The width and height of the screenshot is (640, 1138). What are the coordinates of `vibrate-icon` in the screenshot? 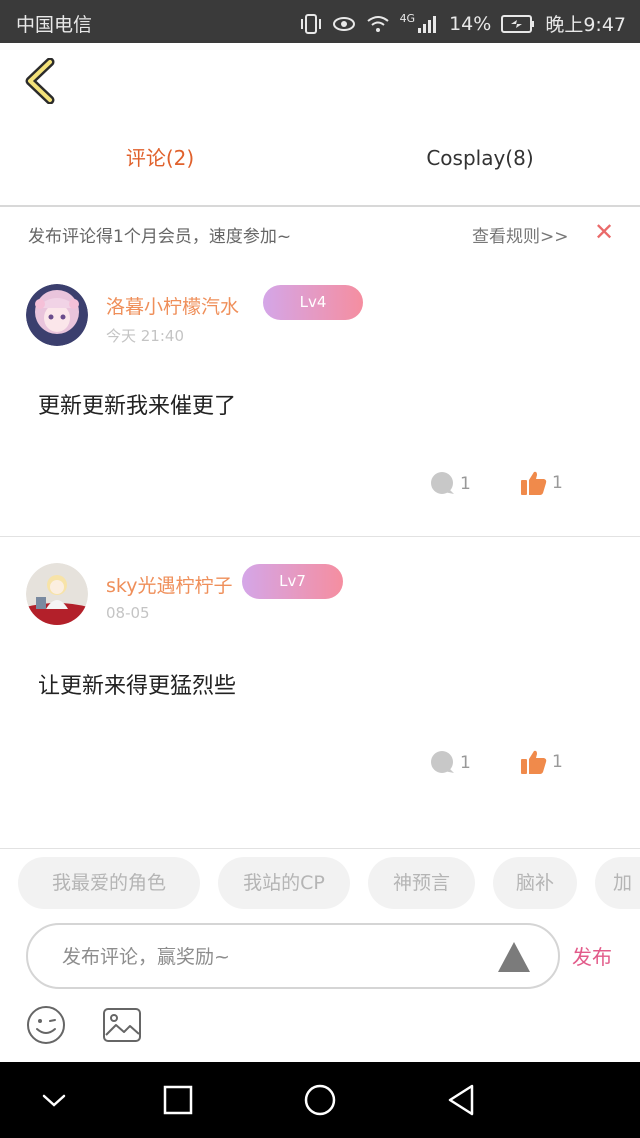 It's located at (310, 23).